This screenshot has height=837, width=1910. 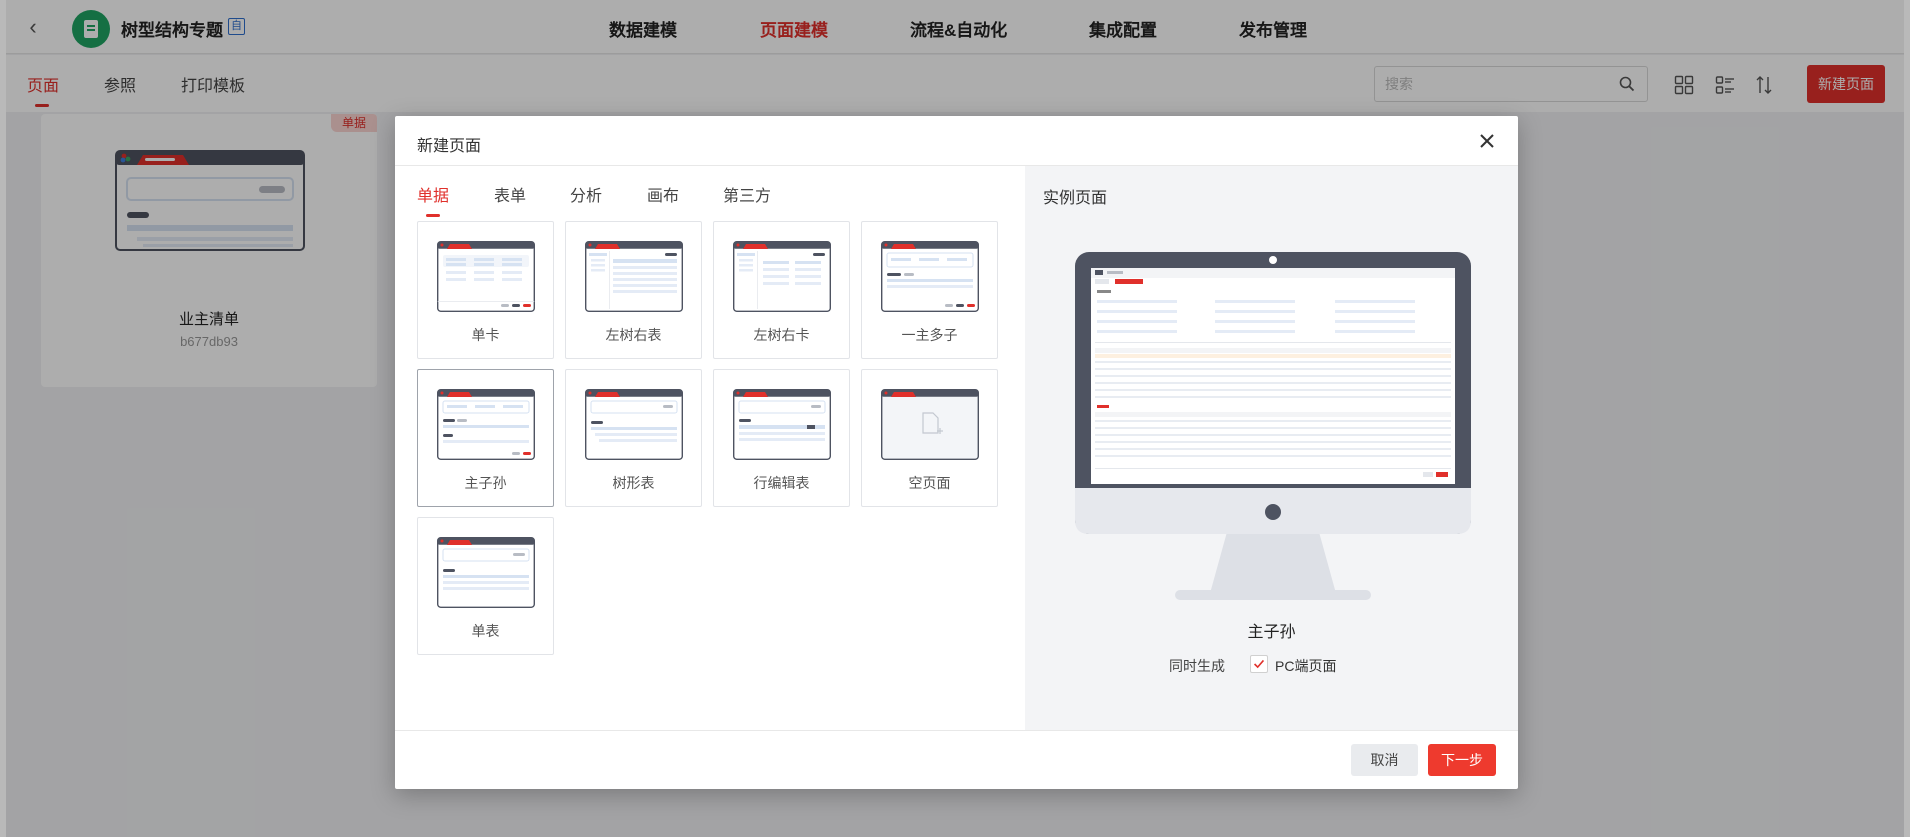 I want to click on master-multi-detail-template-icon, so click(x=930, y=276).